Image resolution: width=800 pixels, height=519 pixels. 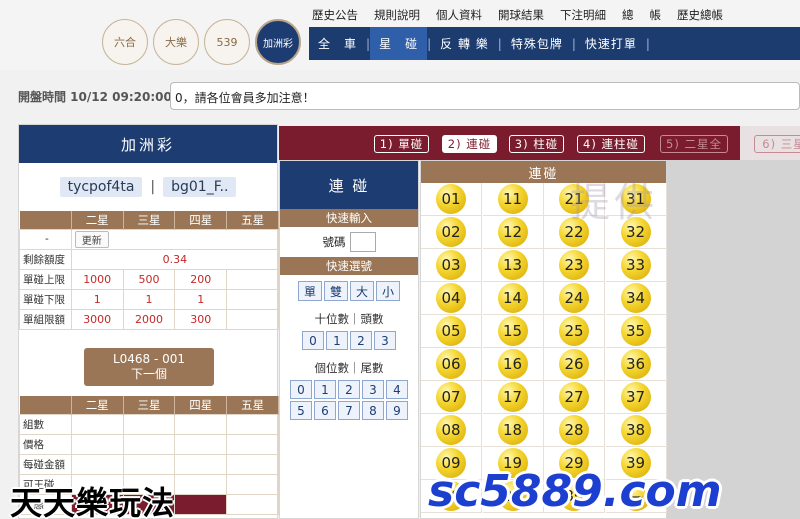 What do you see at coordinates (349, 218) in the screenshot?
I see `quick-input-header: 快速輸入` at bounding box center [349, 218].